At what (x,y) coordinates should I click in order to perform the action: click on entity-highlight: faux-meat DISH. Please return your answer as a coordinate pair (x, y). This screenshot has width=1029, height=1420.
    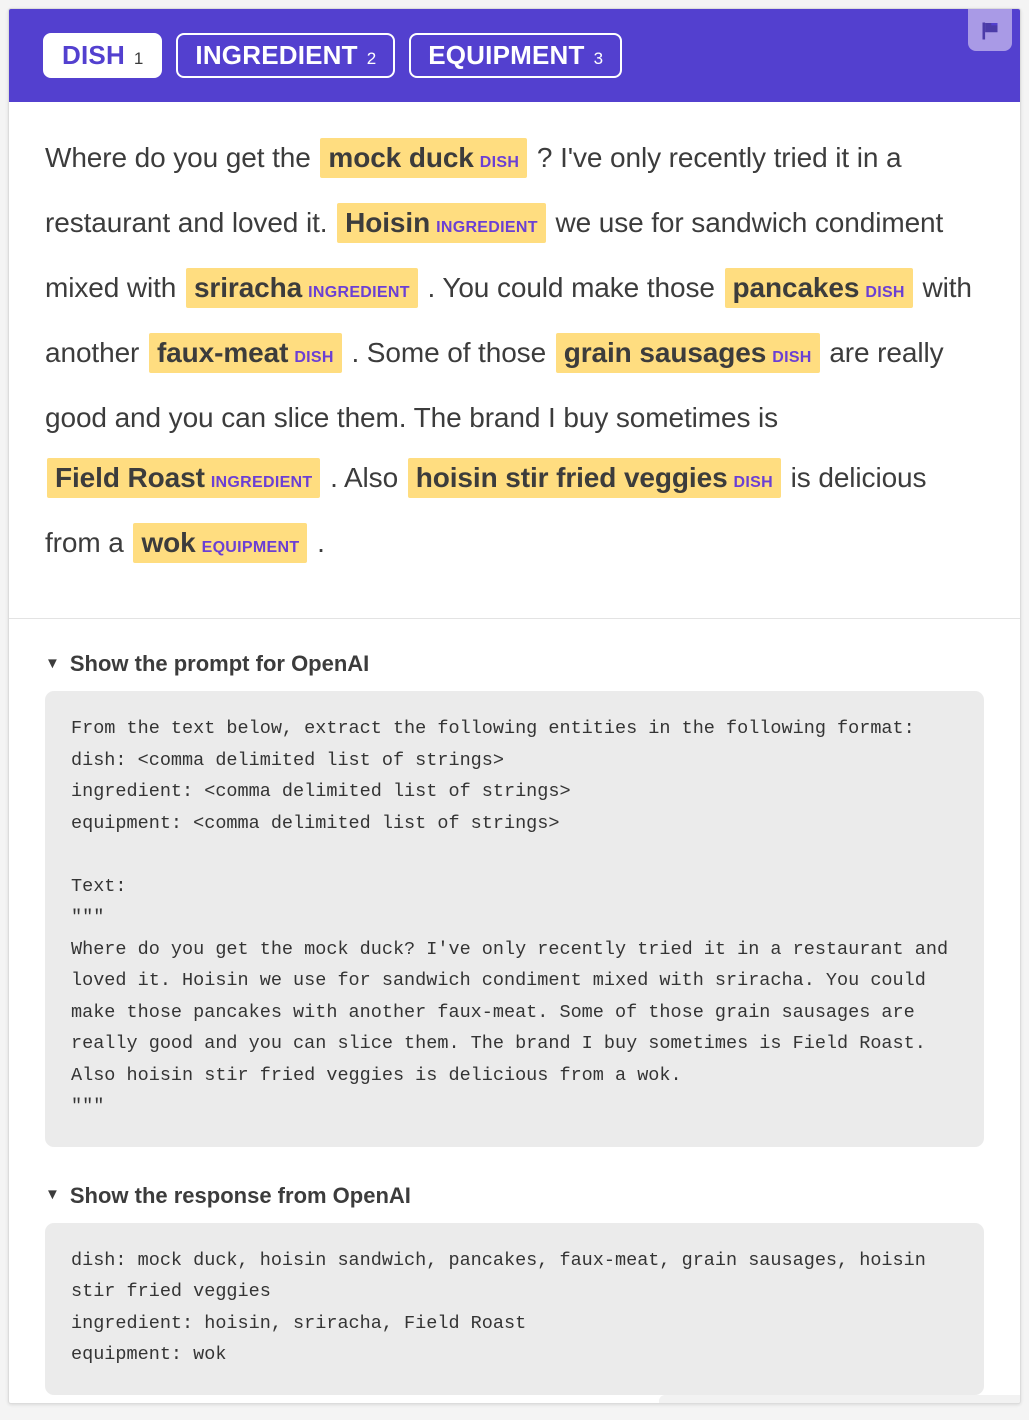
    Looking at the image, I should click on (245, 353).